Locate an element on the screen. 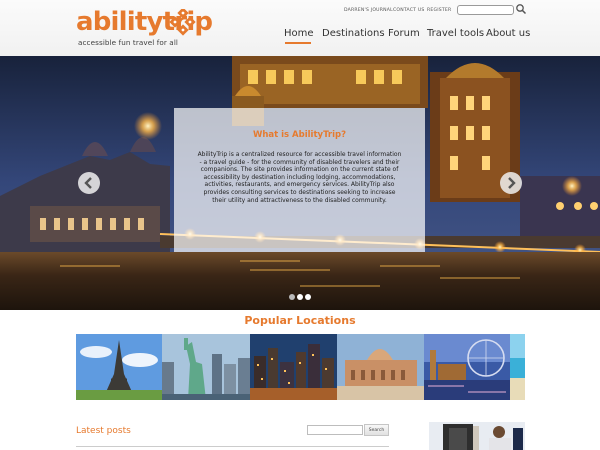  nav-destinations: Destinations is located at coordinates (353, 33).